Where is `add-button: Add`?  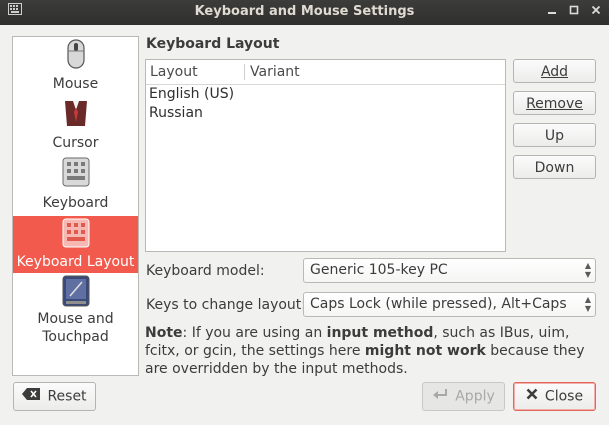 add-button: Add is located at coordinates (554, 71).